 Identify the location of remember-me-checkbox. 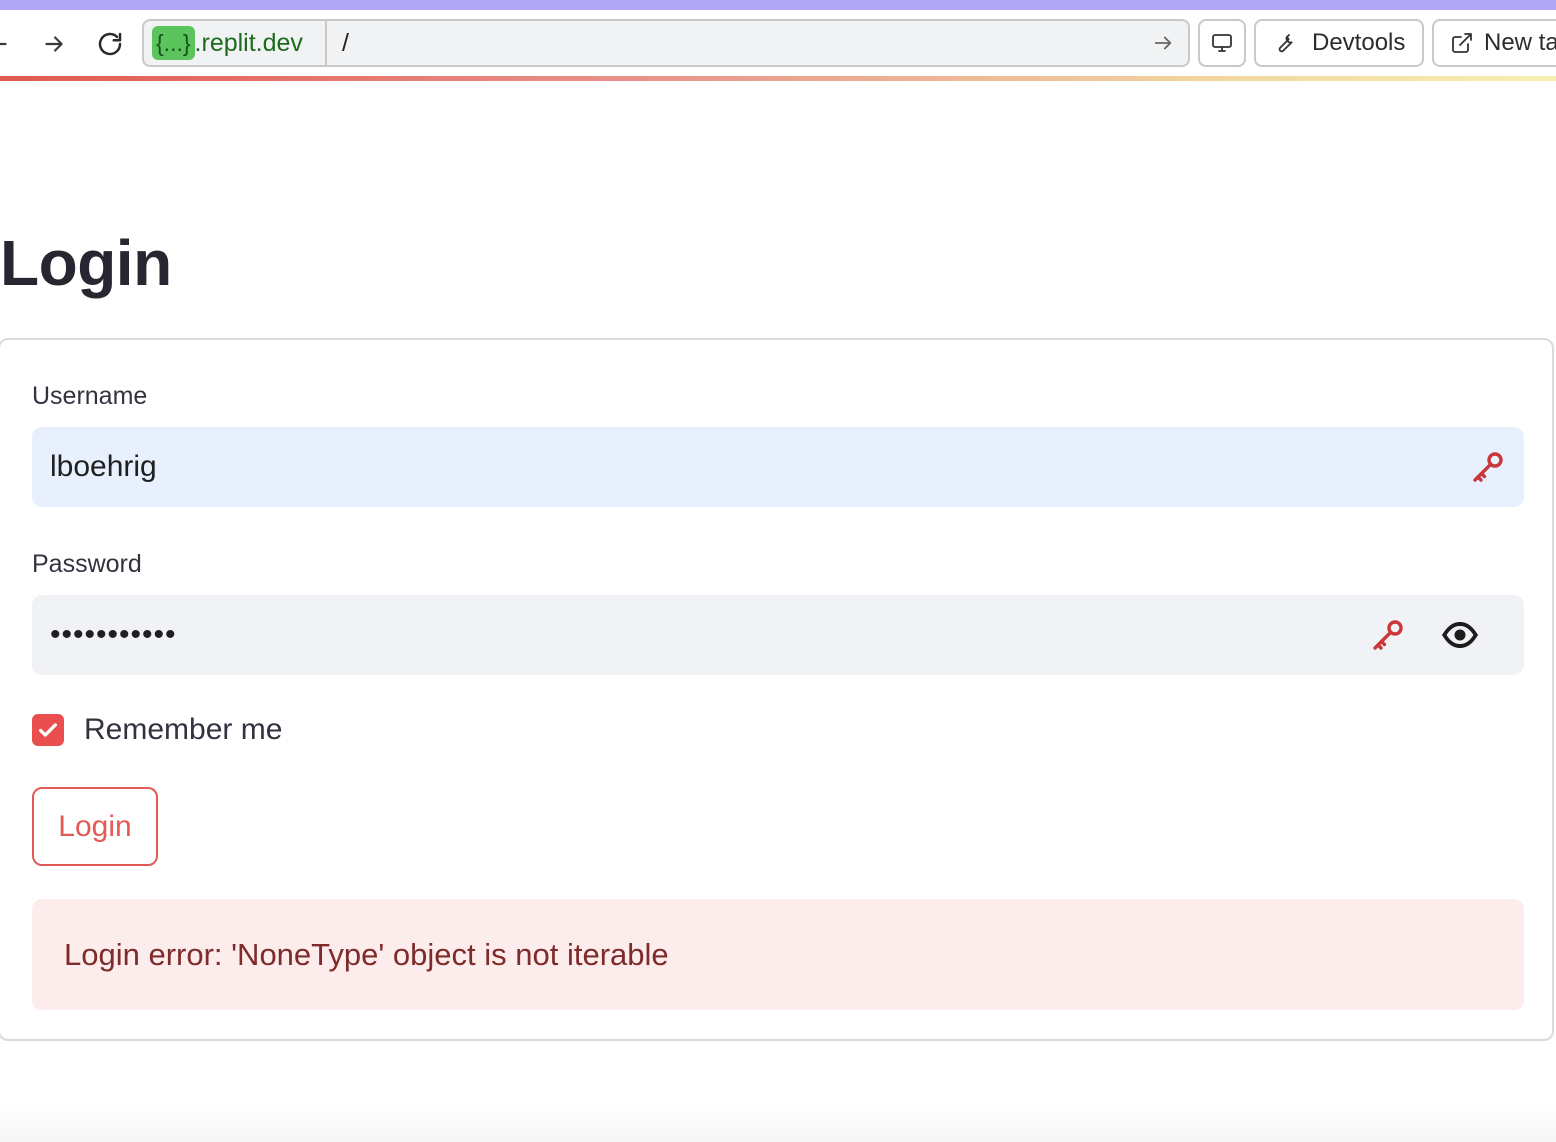
(48, 730).